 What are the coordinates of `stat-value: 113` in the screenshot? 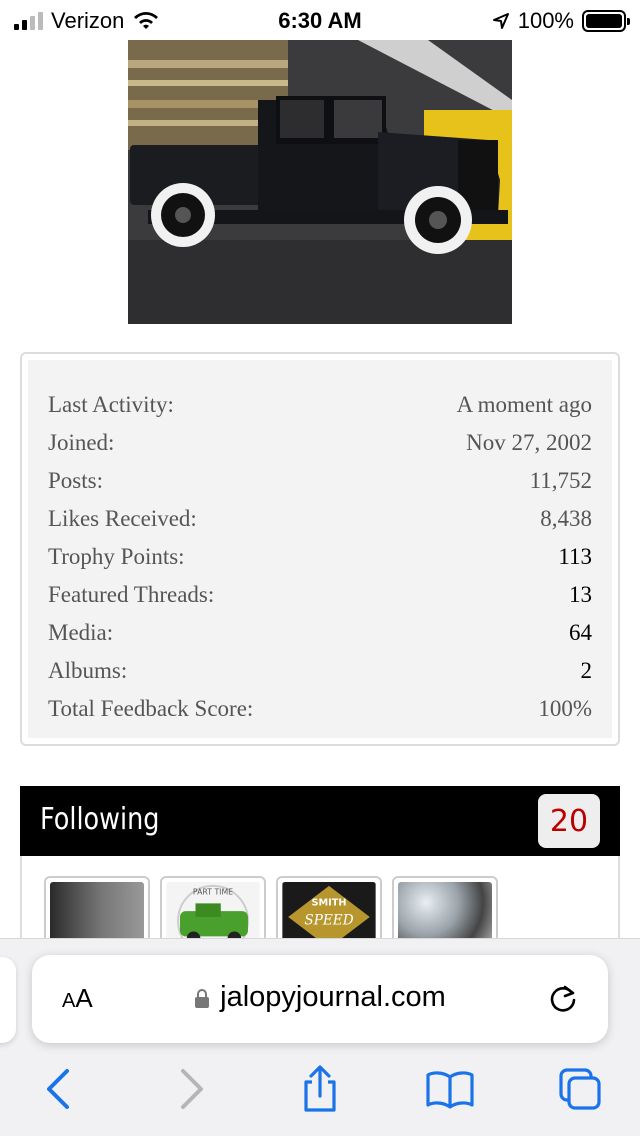 It's located at (575, 557).